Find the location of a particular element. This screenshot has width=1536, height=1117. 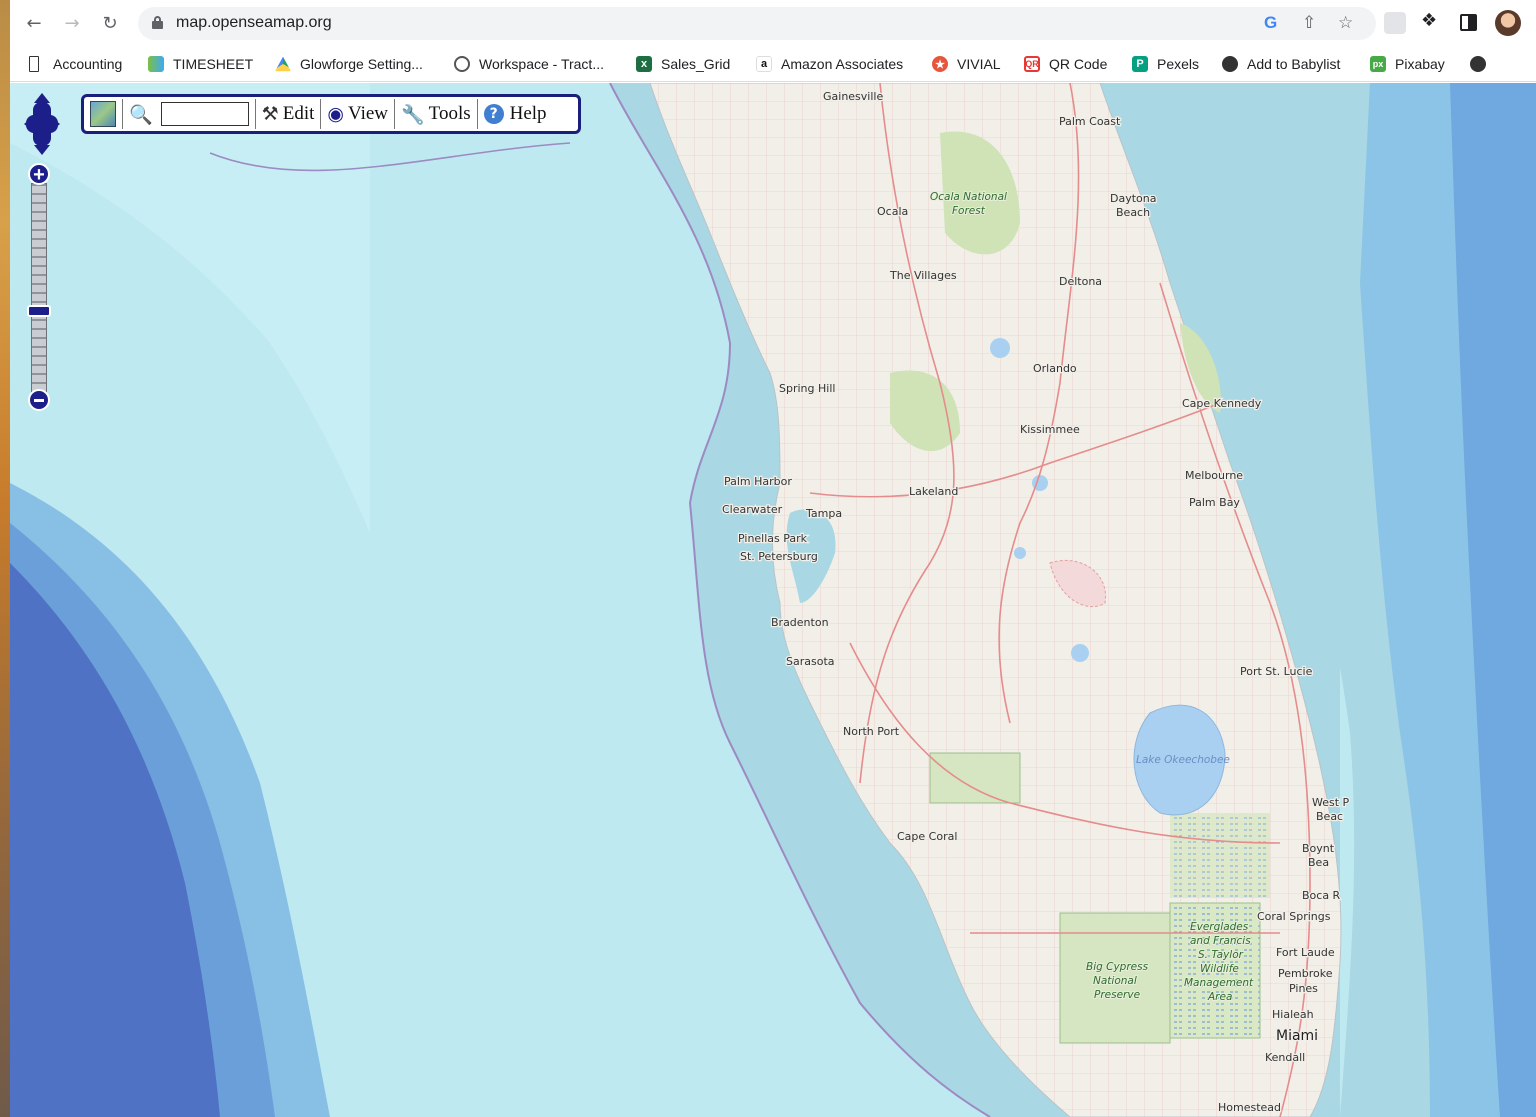

browser-toolbar: ← → ↻ map.openseamap.org G ⇧ ☆ ❖ is located at coordinates (773, 23).